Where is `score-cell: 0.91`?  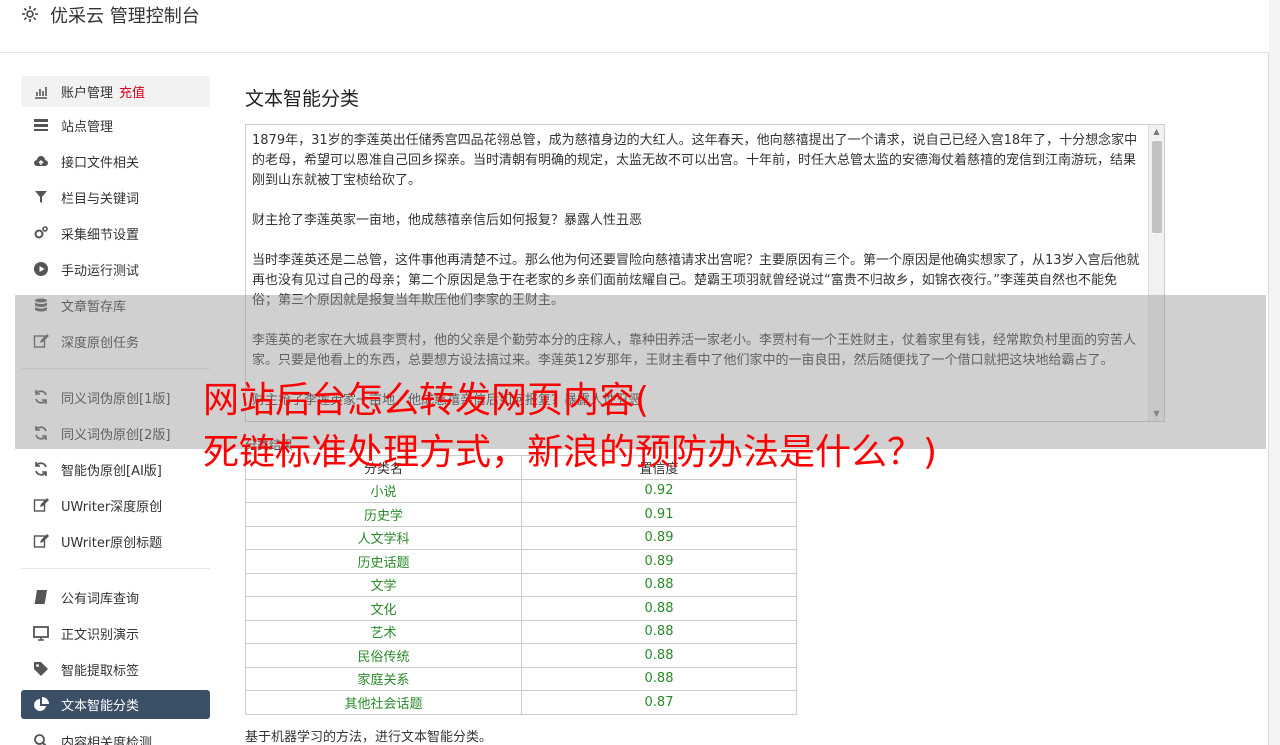
score-cell: 0.91 is located at coordinates (659, 514).